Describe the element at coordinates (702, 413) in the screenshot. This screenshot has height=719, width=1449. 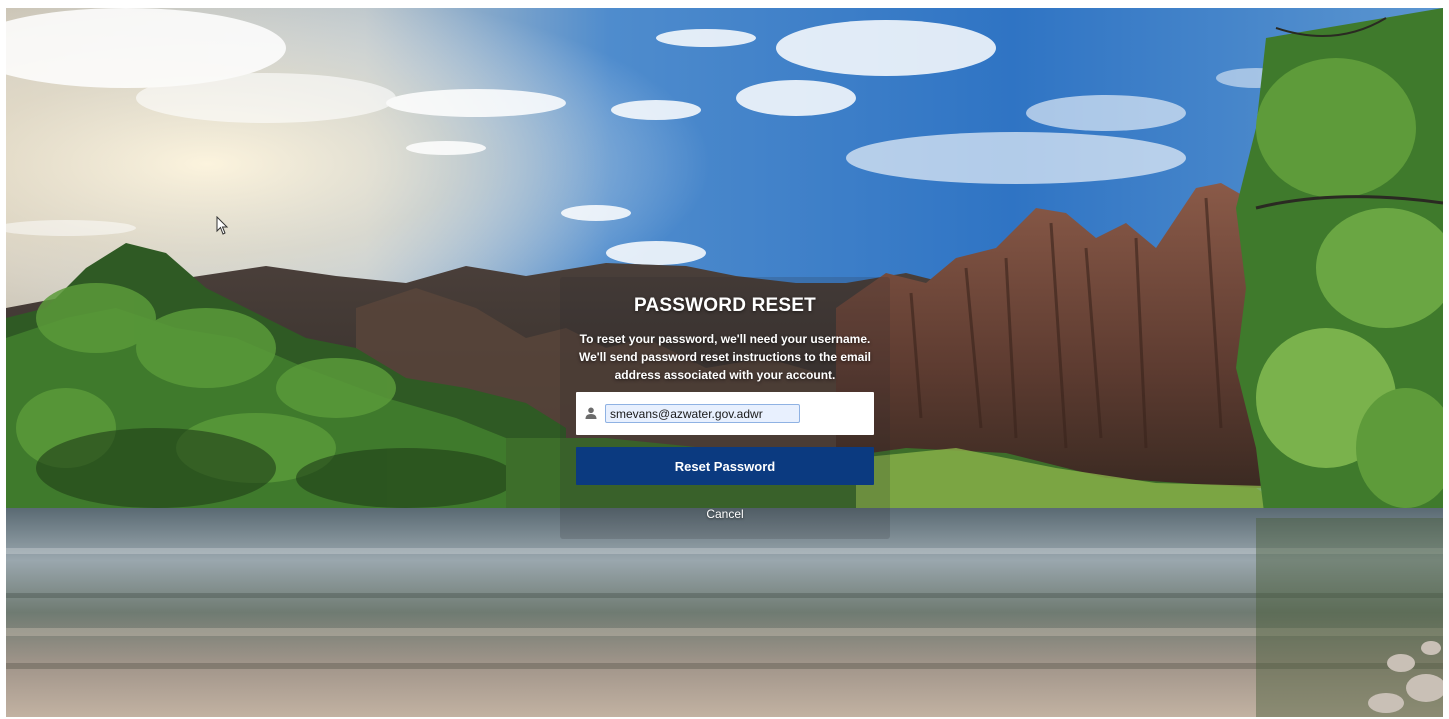
I see `username-input` at that location.